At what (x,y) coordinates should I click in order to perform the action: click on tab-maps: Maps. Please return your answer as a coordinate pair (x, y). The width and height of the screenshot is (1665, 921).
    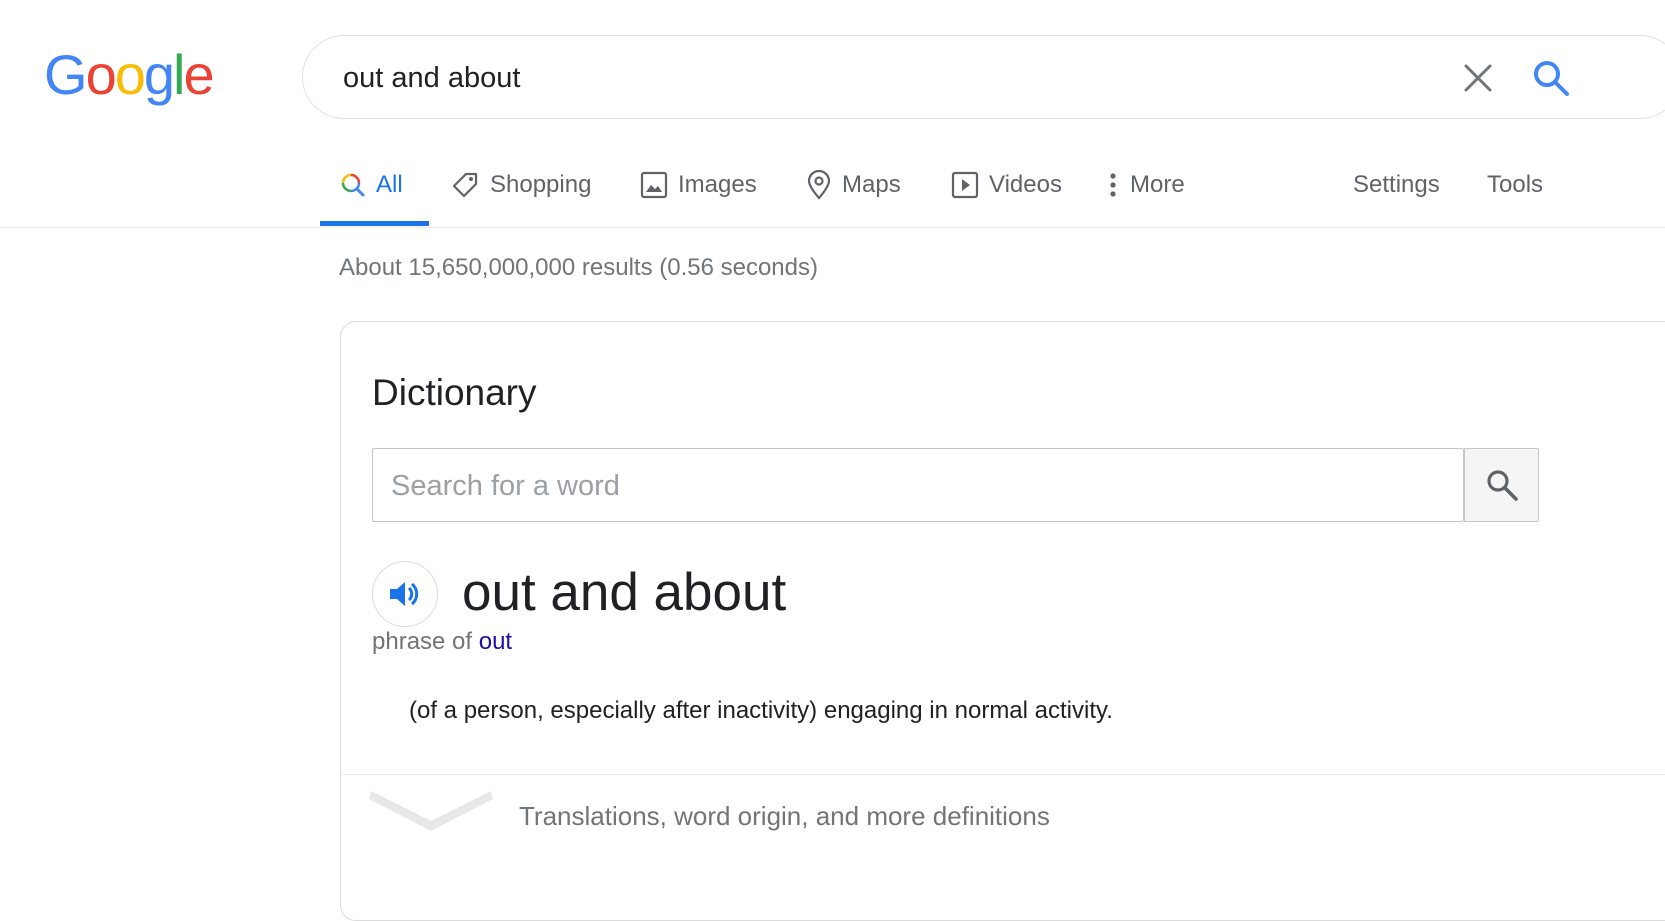
    Looking at the image, I should click on (853, 185).